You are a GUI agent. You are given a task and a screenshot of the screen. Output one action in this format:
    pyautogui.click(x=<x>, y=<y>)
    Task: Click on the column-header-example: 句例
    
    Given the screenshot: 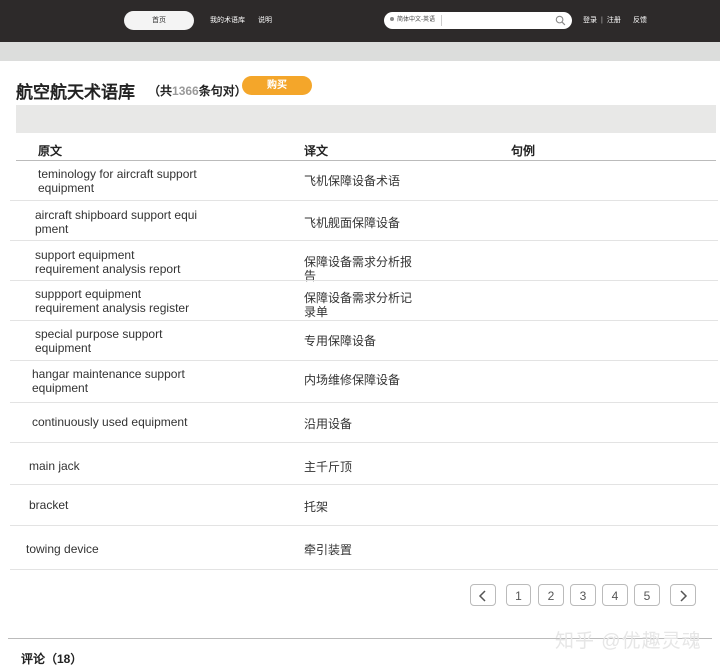 What is the action you would take?
    pyautogui.click(x=523, y=151)
    